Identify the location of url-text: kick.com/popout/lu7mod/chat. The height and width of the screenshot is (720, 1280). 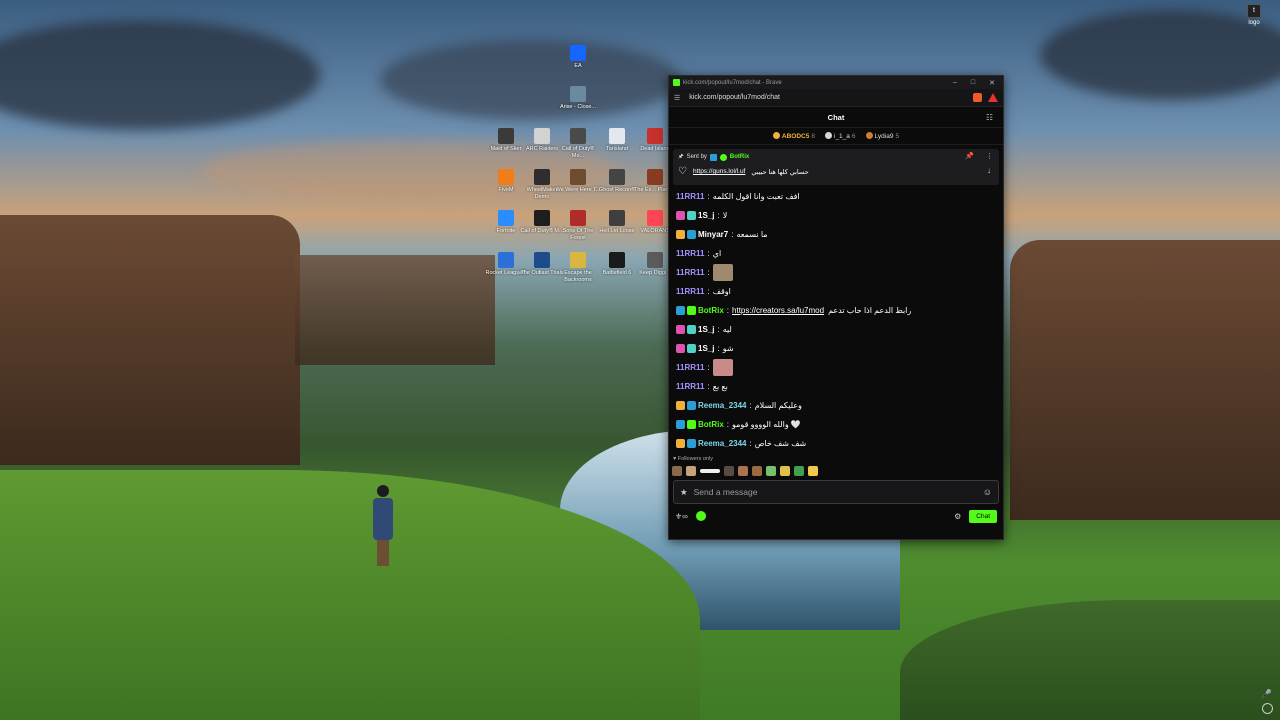
(734, 97).